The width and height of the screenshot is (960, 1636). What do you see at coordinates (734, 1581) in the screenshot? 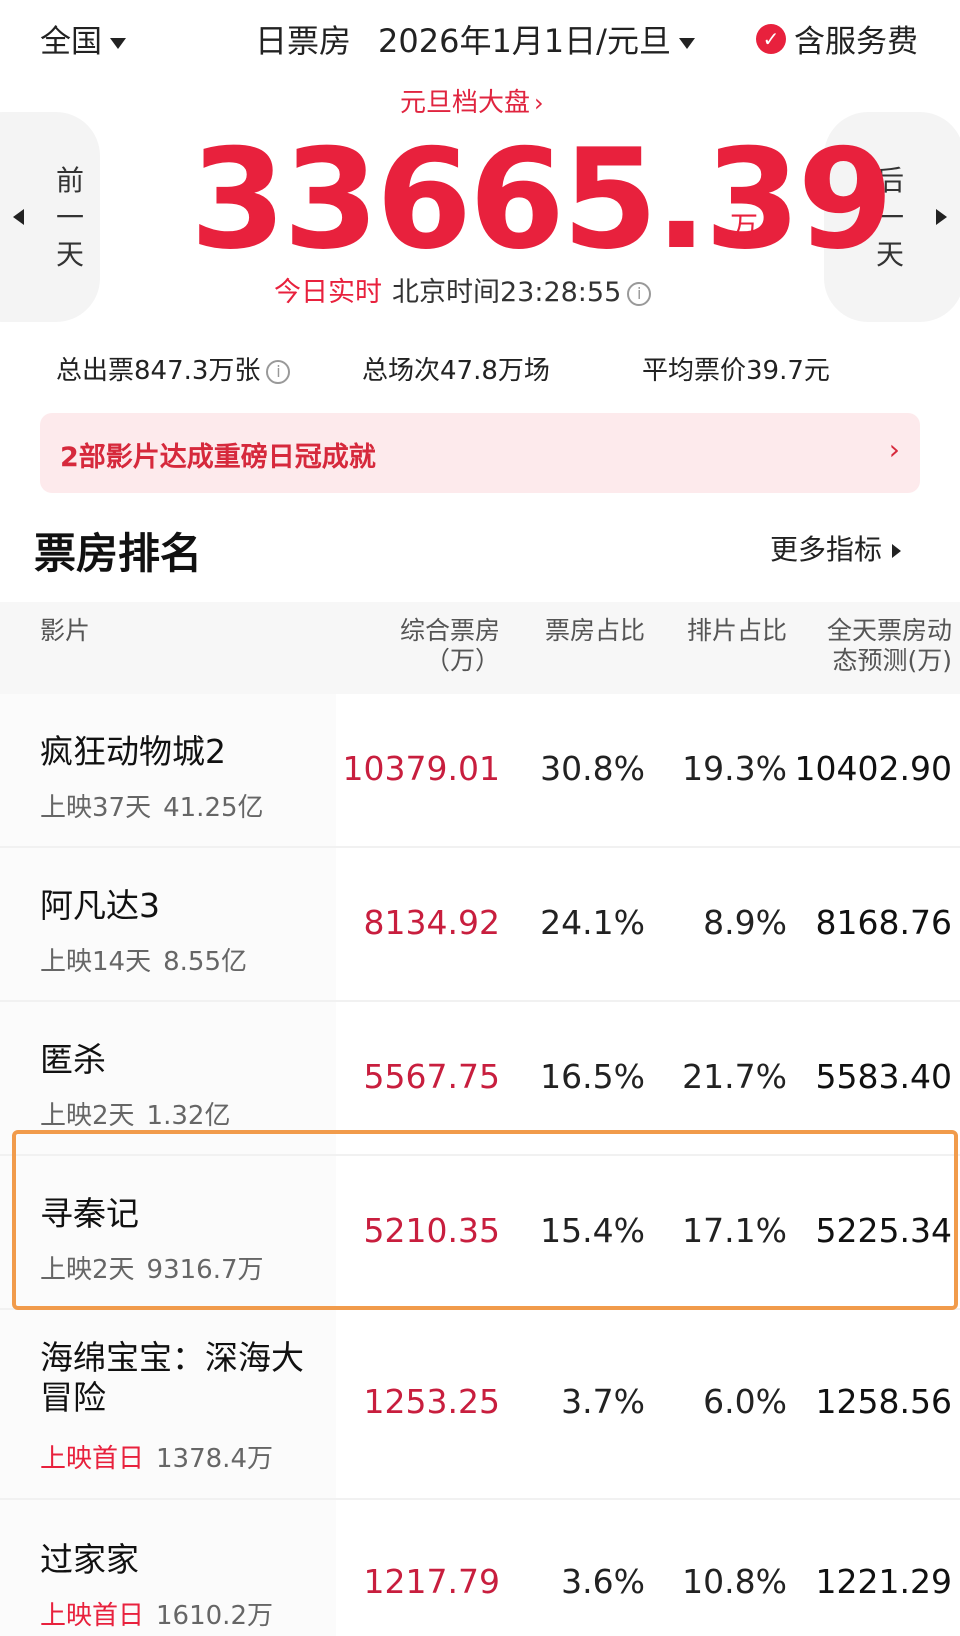
I see `schedule-value: 10.8%` at bounding box center [734, 1581].